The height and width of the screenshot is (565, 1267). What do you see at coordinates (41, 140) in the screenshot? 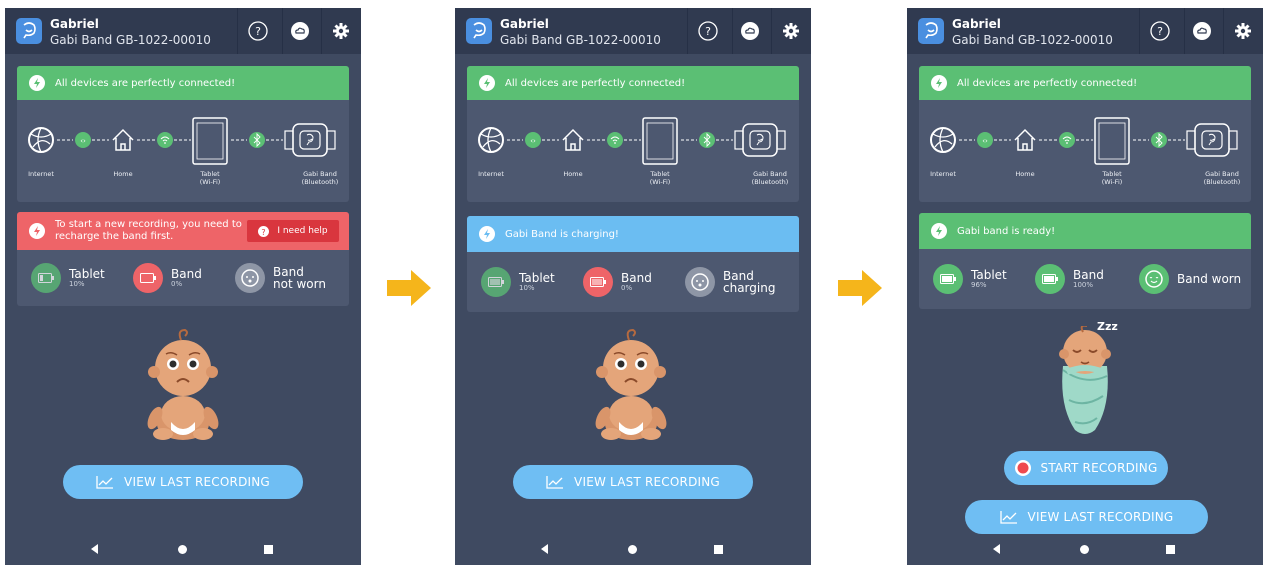
I see `internet-globe-icon` at bounding box center [41, 140].